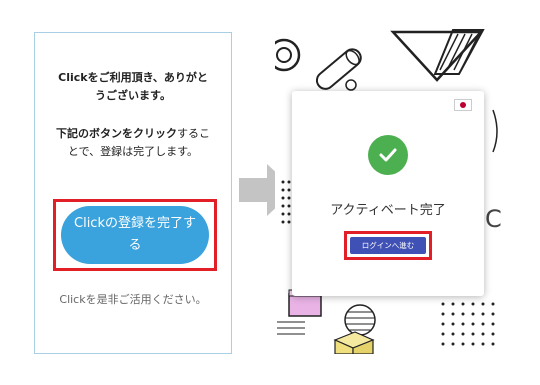 This screenshot has width=540, height=385. Describe the element at coordinates (463, 105) in the screenshot. I see `japan-flag-icon` at that location.